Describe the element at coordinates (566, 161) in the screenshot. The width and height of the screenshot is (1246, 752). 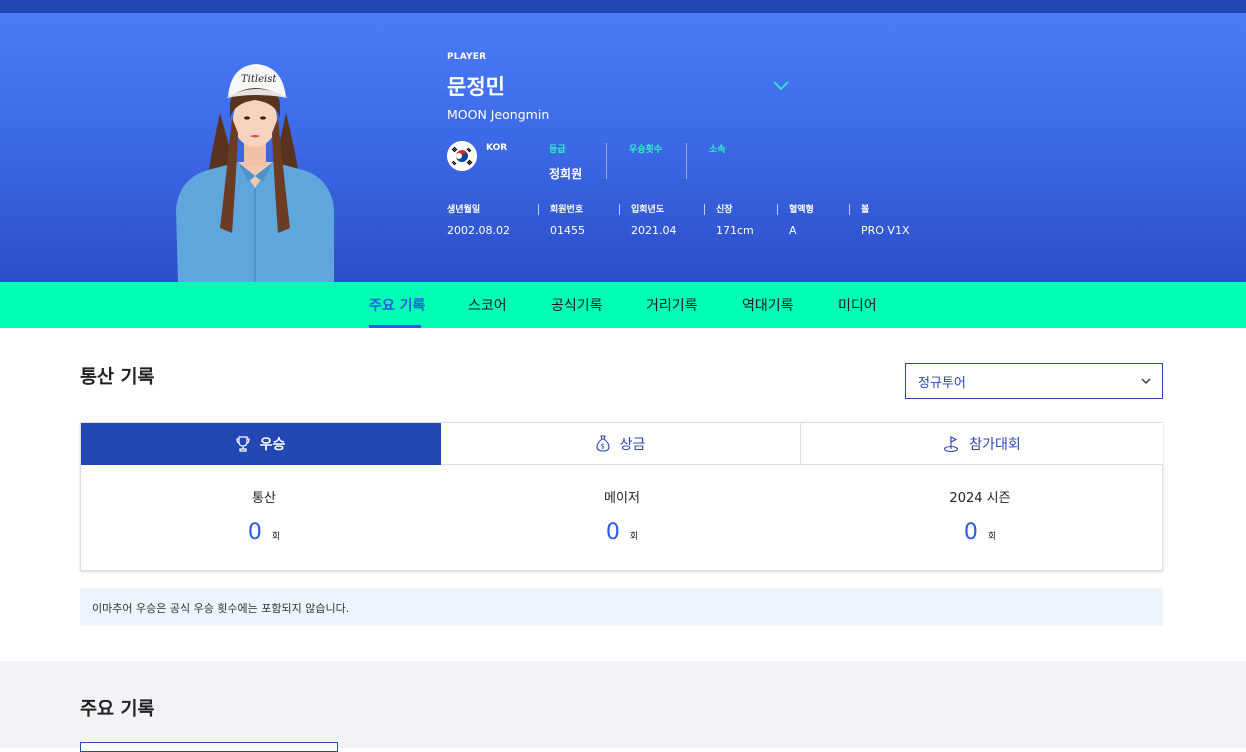
I see `grade-info: 등급 정회원` at that location.